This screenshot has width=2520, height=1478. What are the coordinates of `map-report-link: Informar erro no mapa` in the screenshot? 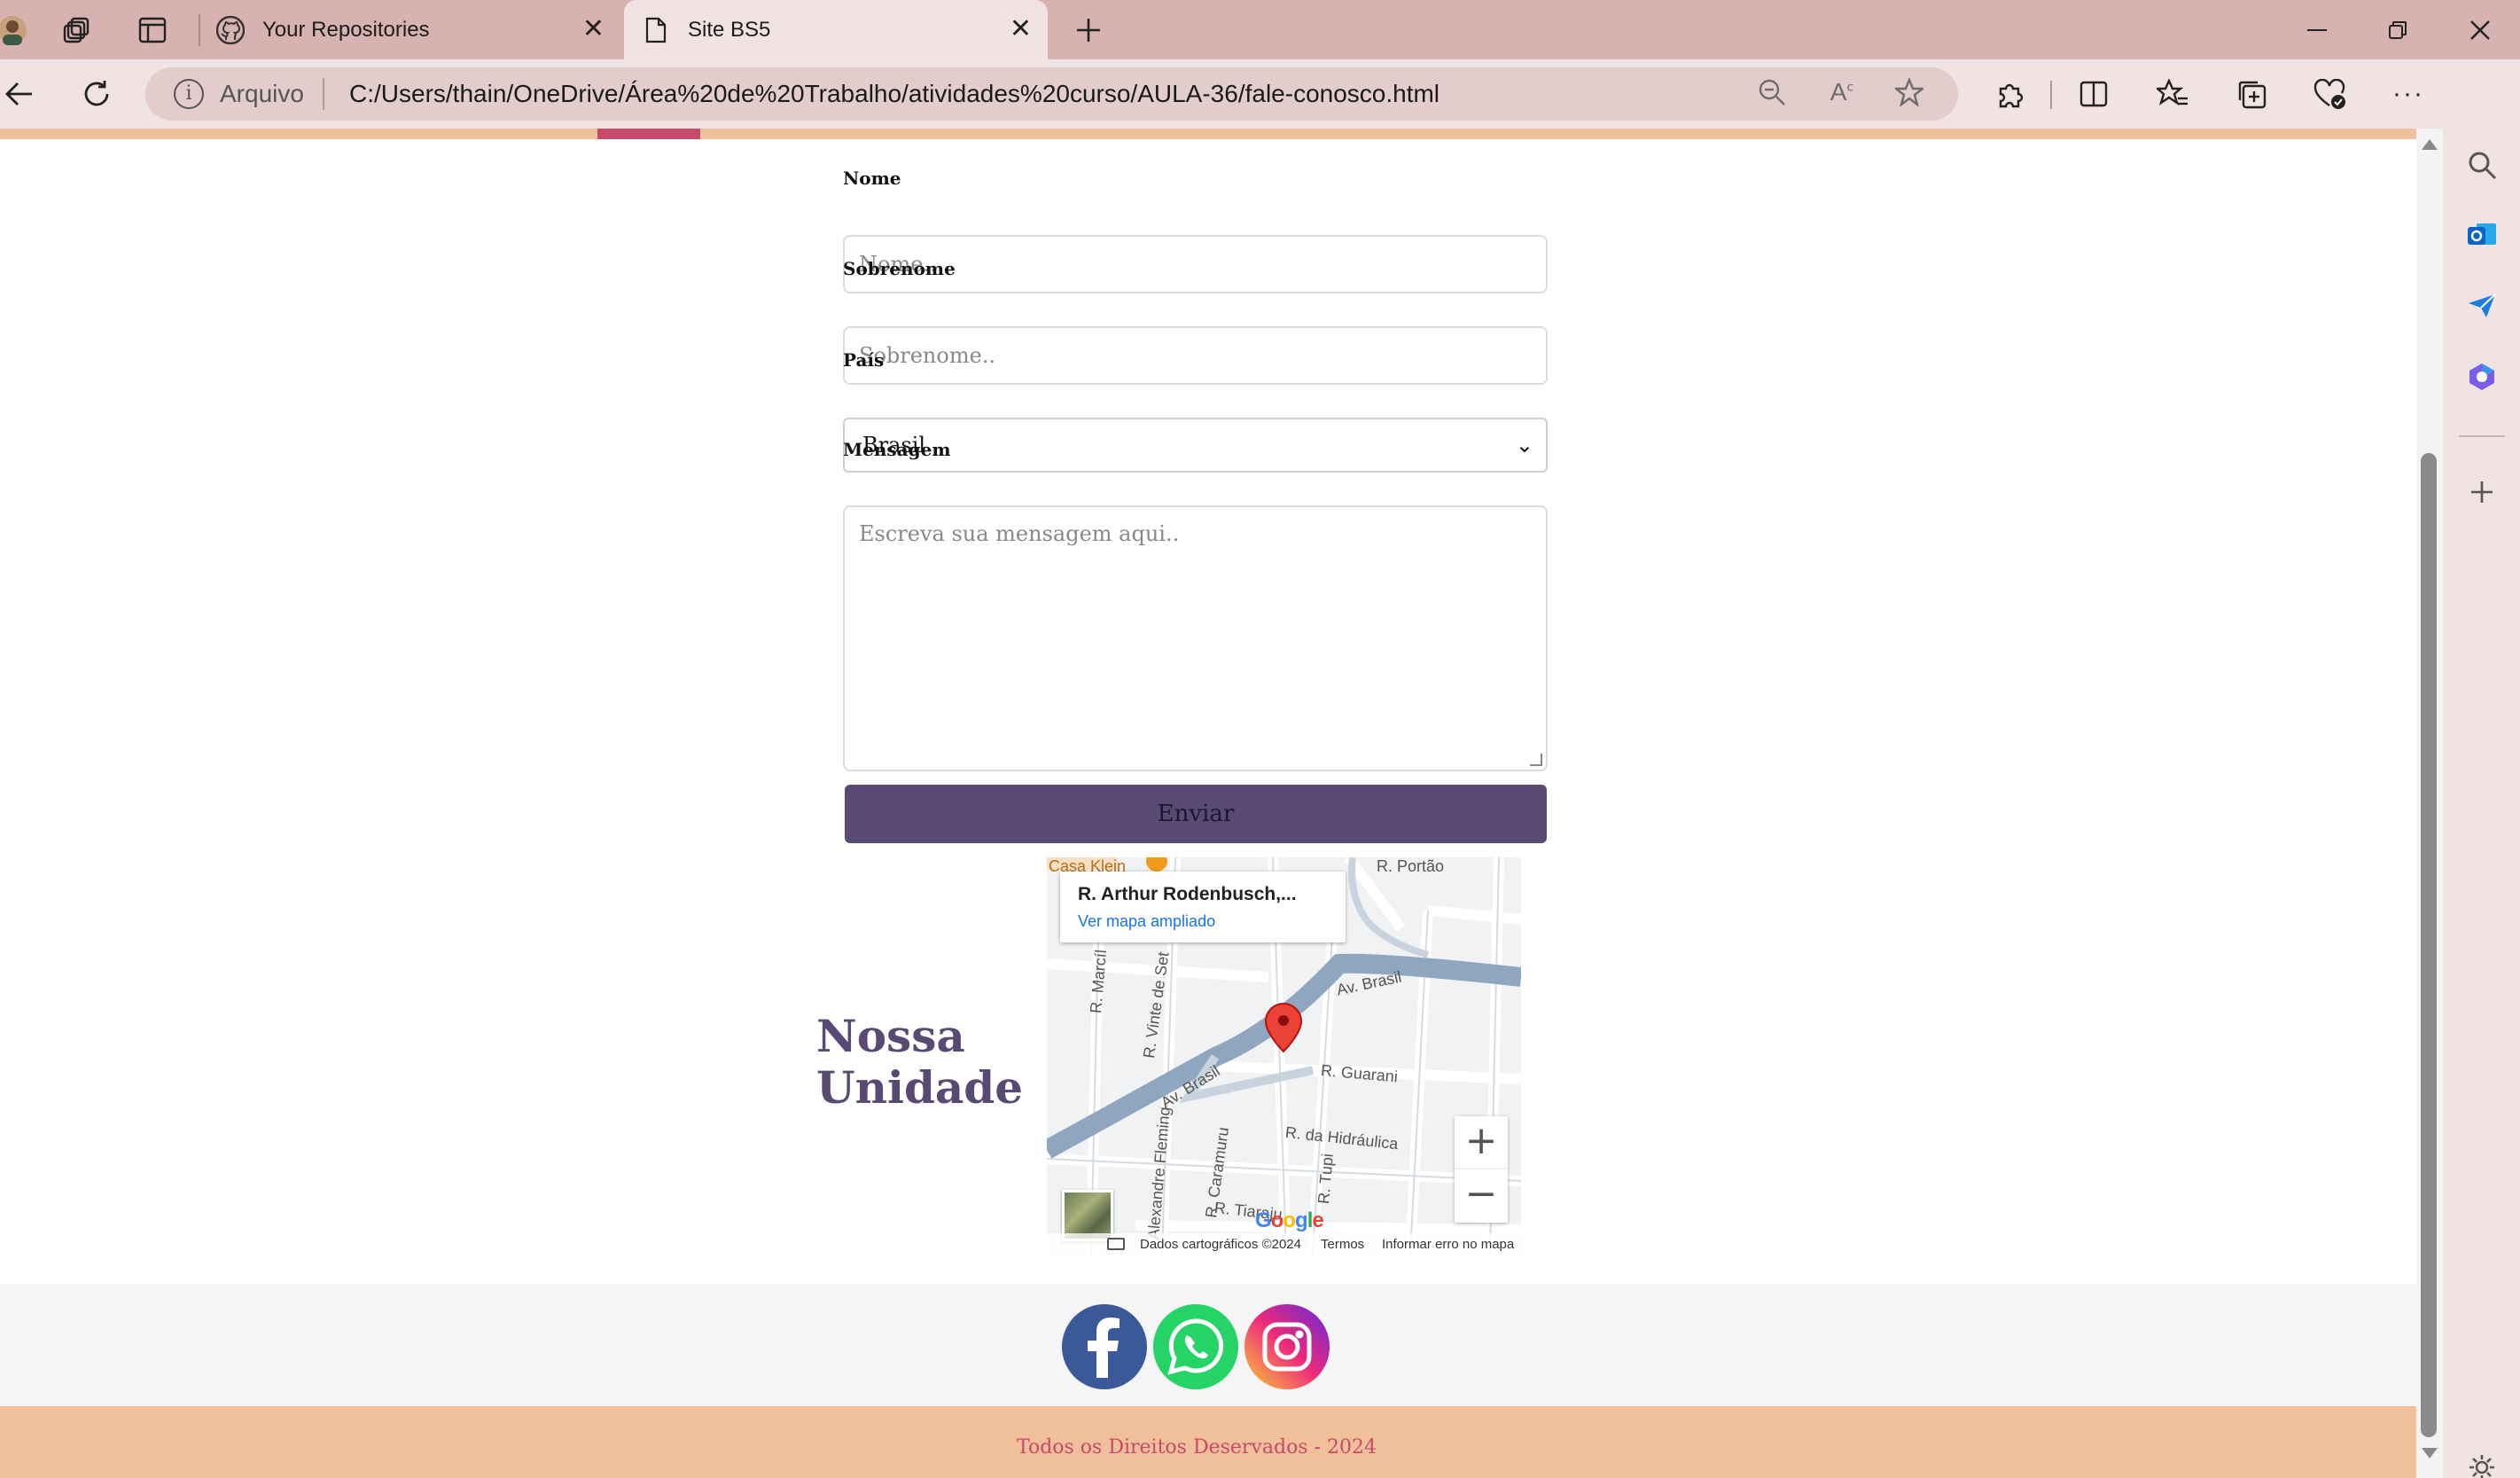 It's located at (1448, 1244).